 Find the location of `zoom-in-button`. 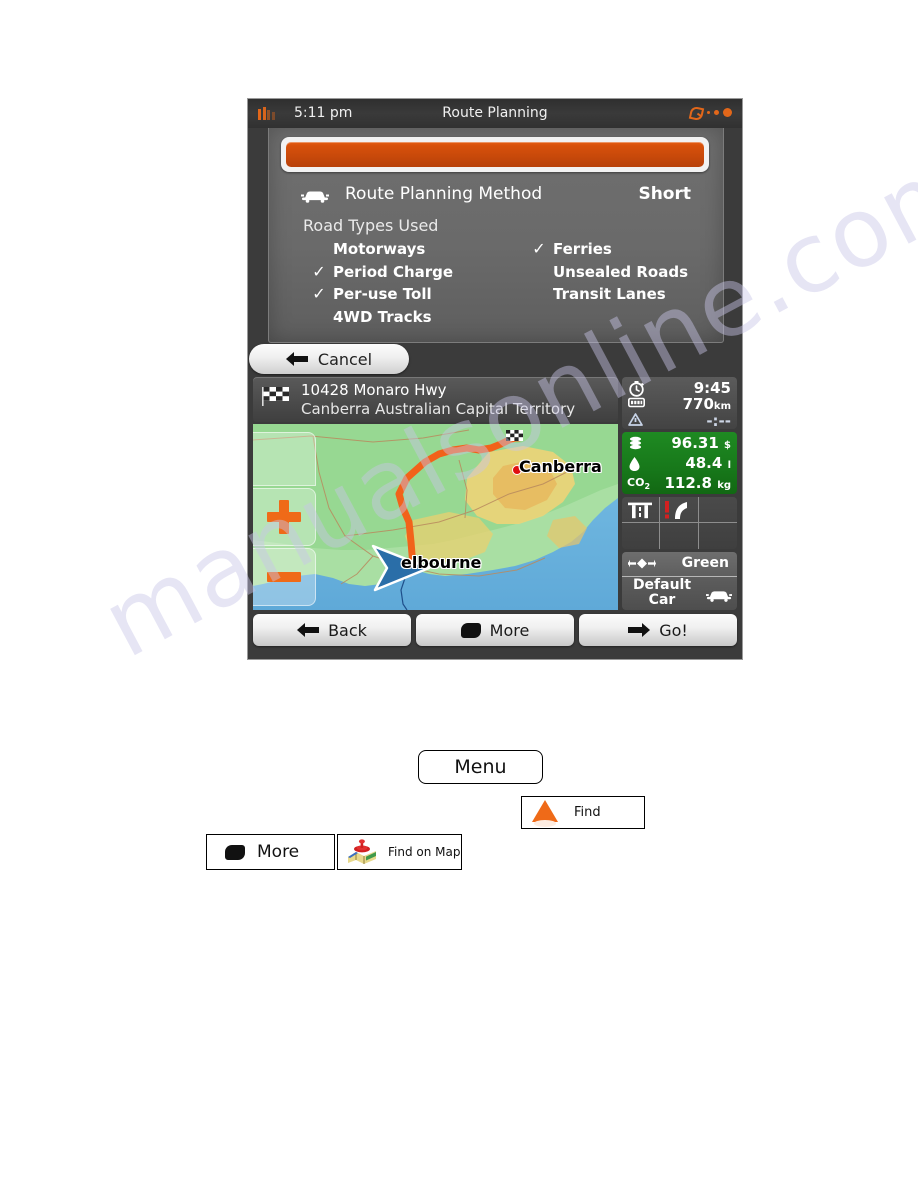

zoom-in-button is located at coordinates (284, 517).